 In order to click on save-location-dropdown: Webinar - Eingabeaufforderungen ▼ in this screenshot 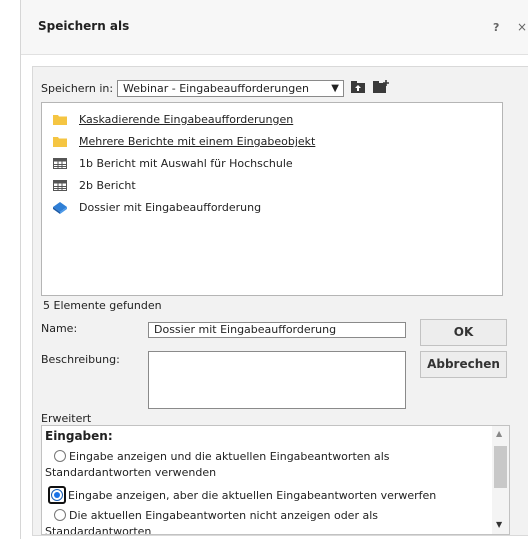, I will do `click(230, 88)`.